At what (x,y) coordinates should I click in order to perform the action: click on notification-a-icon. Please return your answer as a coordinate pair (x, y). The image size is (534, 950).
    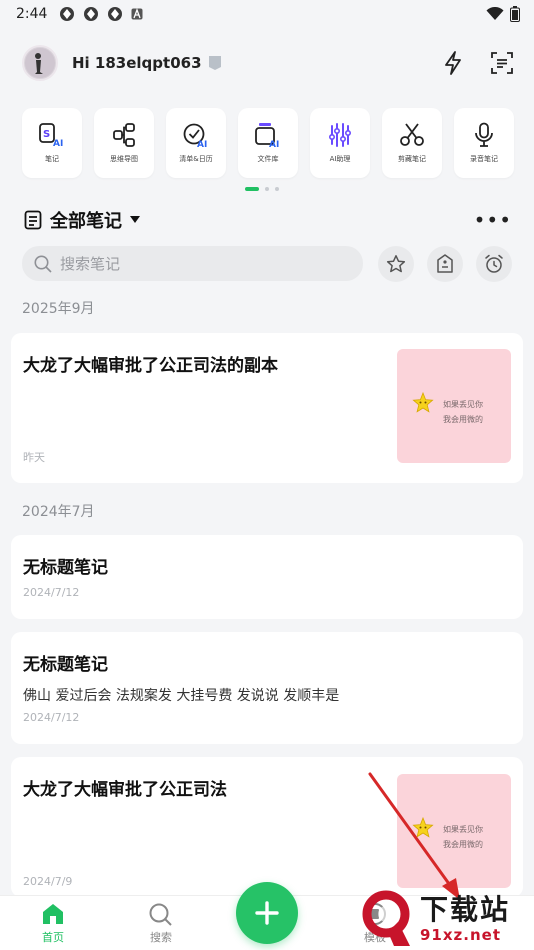
    Looking at the image, I should click on (137, 14).